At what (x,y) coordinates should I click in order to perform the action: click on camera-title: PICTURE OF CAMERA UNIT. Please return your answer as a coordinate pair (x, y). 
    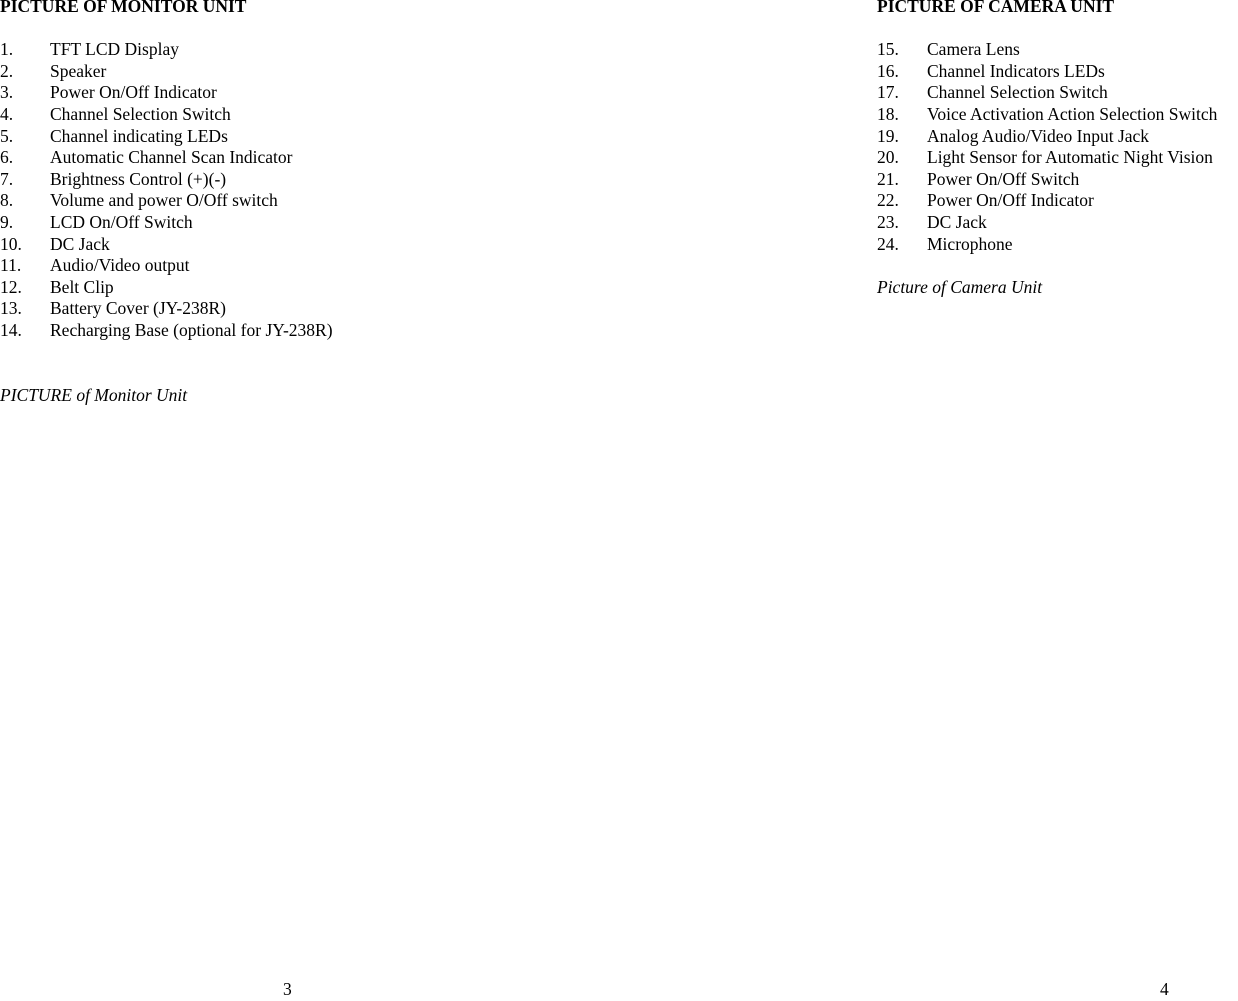
    Looking at the image, I should click on (996, 8).